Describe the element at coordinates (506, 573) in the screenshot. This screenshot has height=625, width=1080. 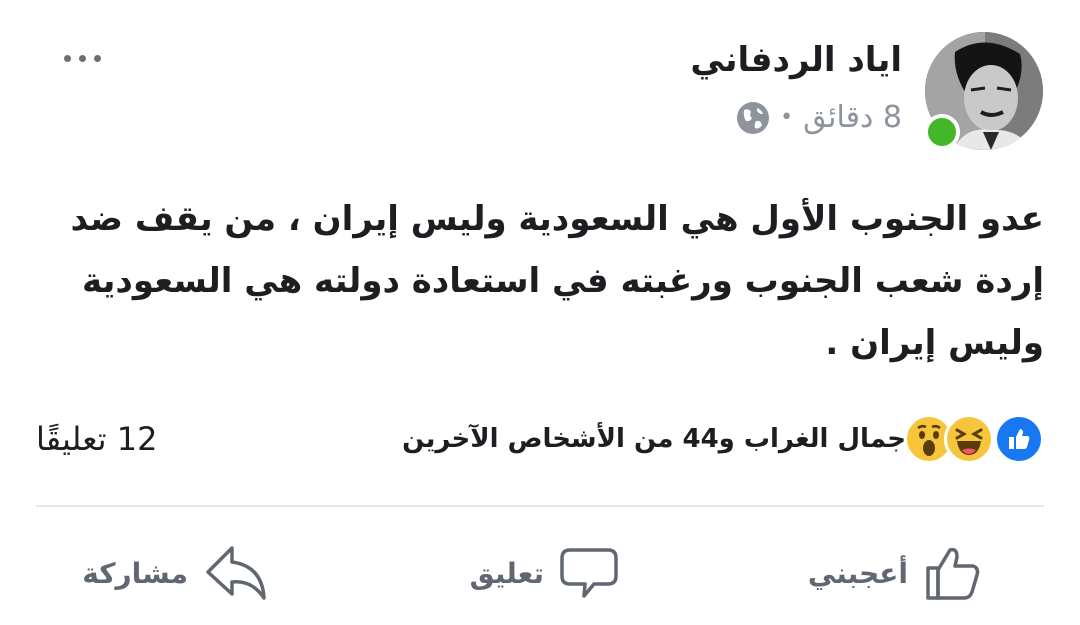
I see `comment-label: تعليق` at that location.